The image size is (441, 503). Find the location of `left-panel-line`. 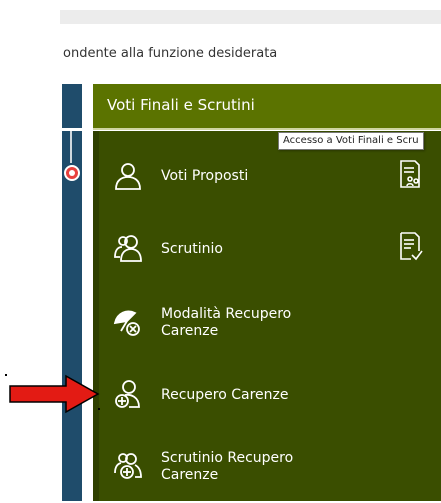

left-panel-line is located at coordinates (71, 147).